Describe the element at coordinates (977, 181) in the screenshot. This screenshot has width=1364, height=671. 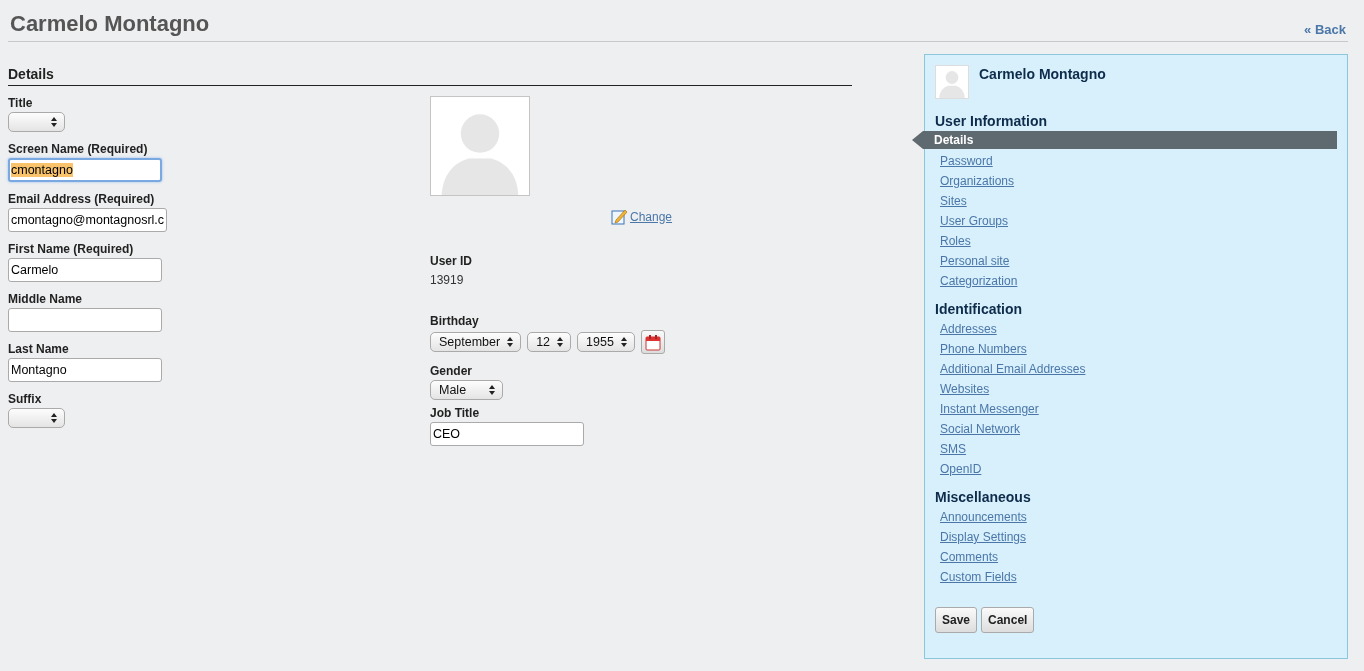
I see `nav-link: Organizations` at that location.